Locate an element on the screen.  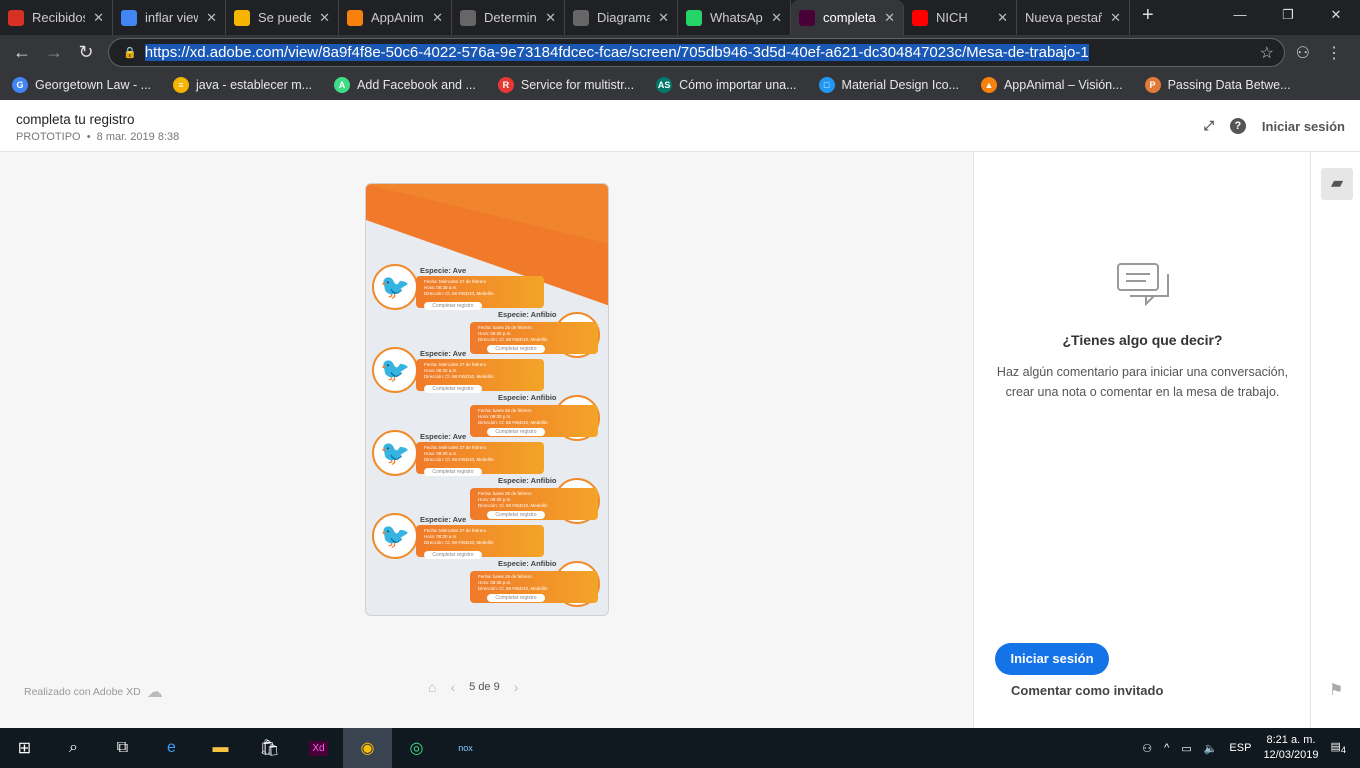
store-icon: 🛍 is located at coordinates (269, 748).